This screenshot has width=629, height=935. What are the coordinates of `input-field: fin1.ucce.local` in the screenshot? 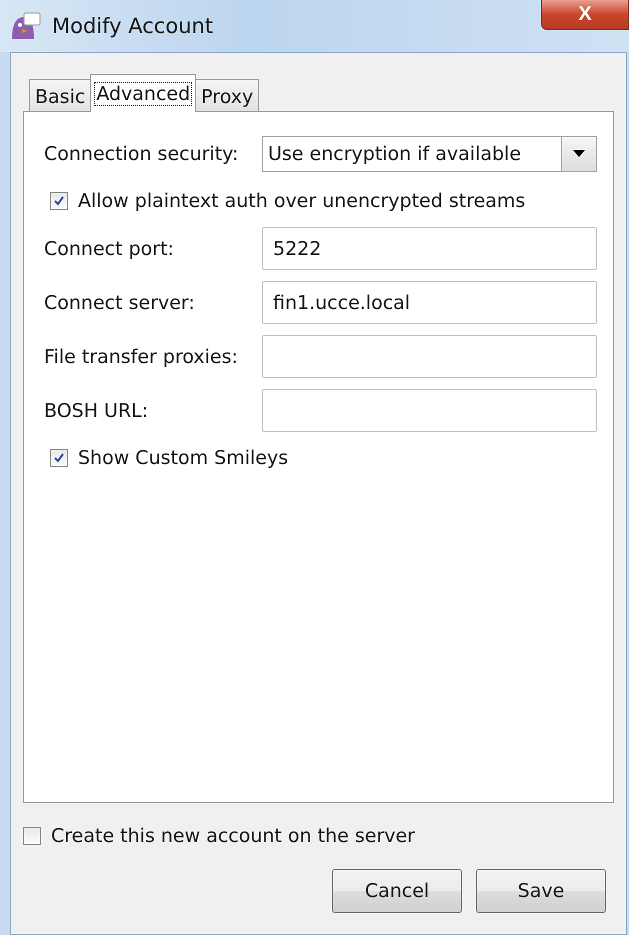 It's located at (429, 302).